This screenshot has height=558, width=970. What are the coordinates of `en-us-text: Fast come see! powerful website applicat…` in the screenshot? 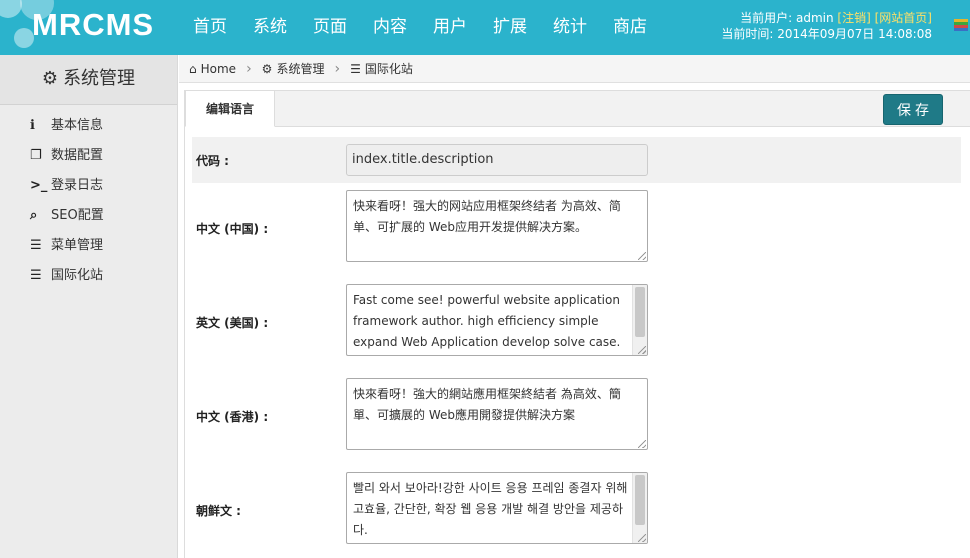 It's located at (487, 321).